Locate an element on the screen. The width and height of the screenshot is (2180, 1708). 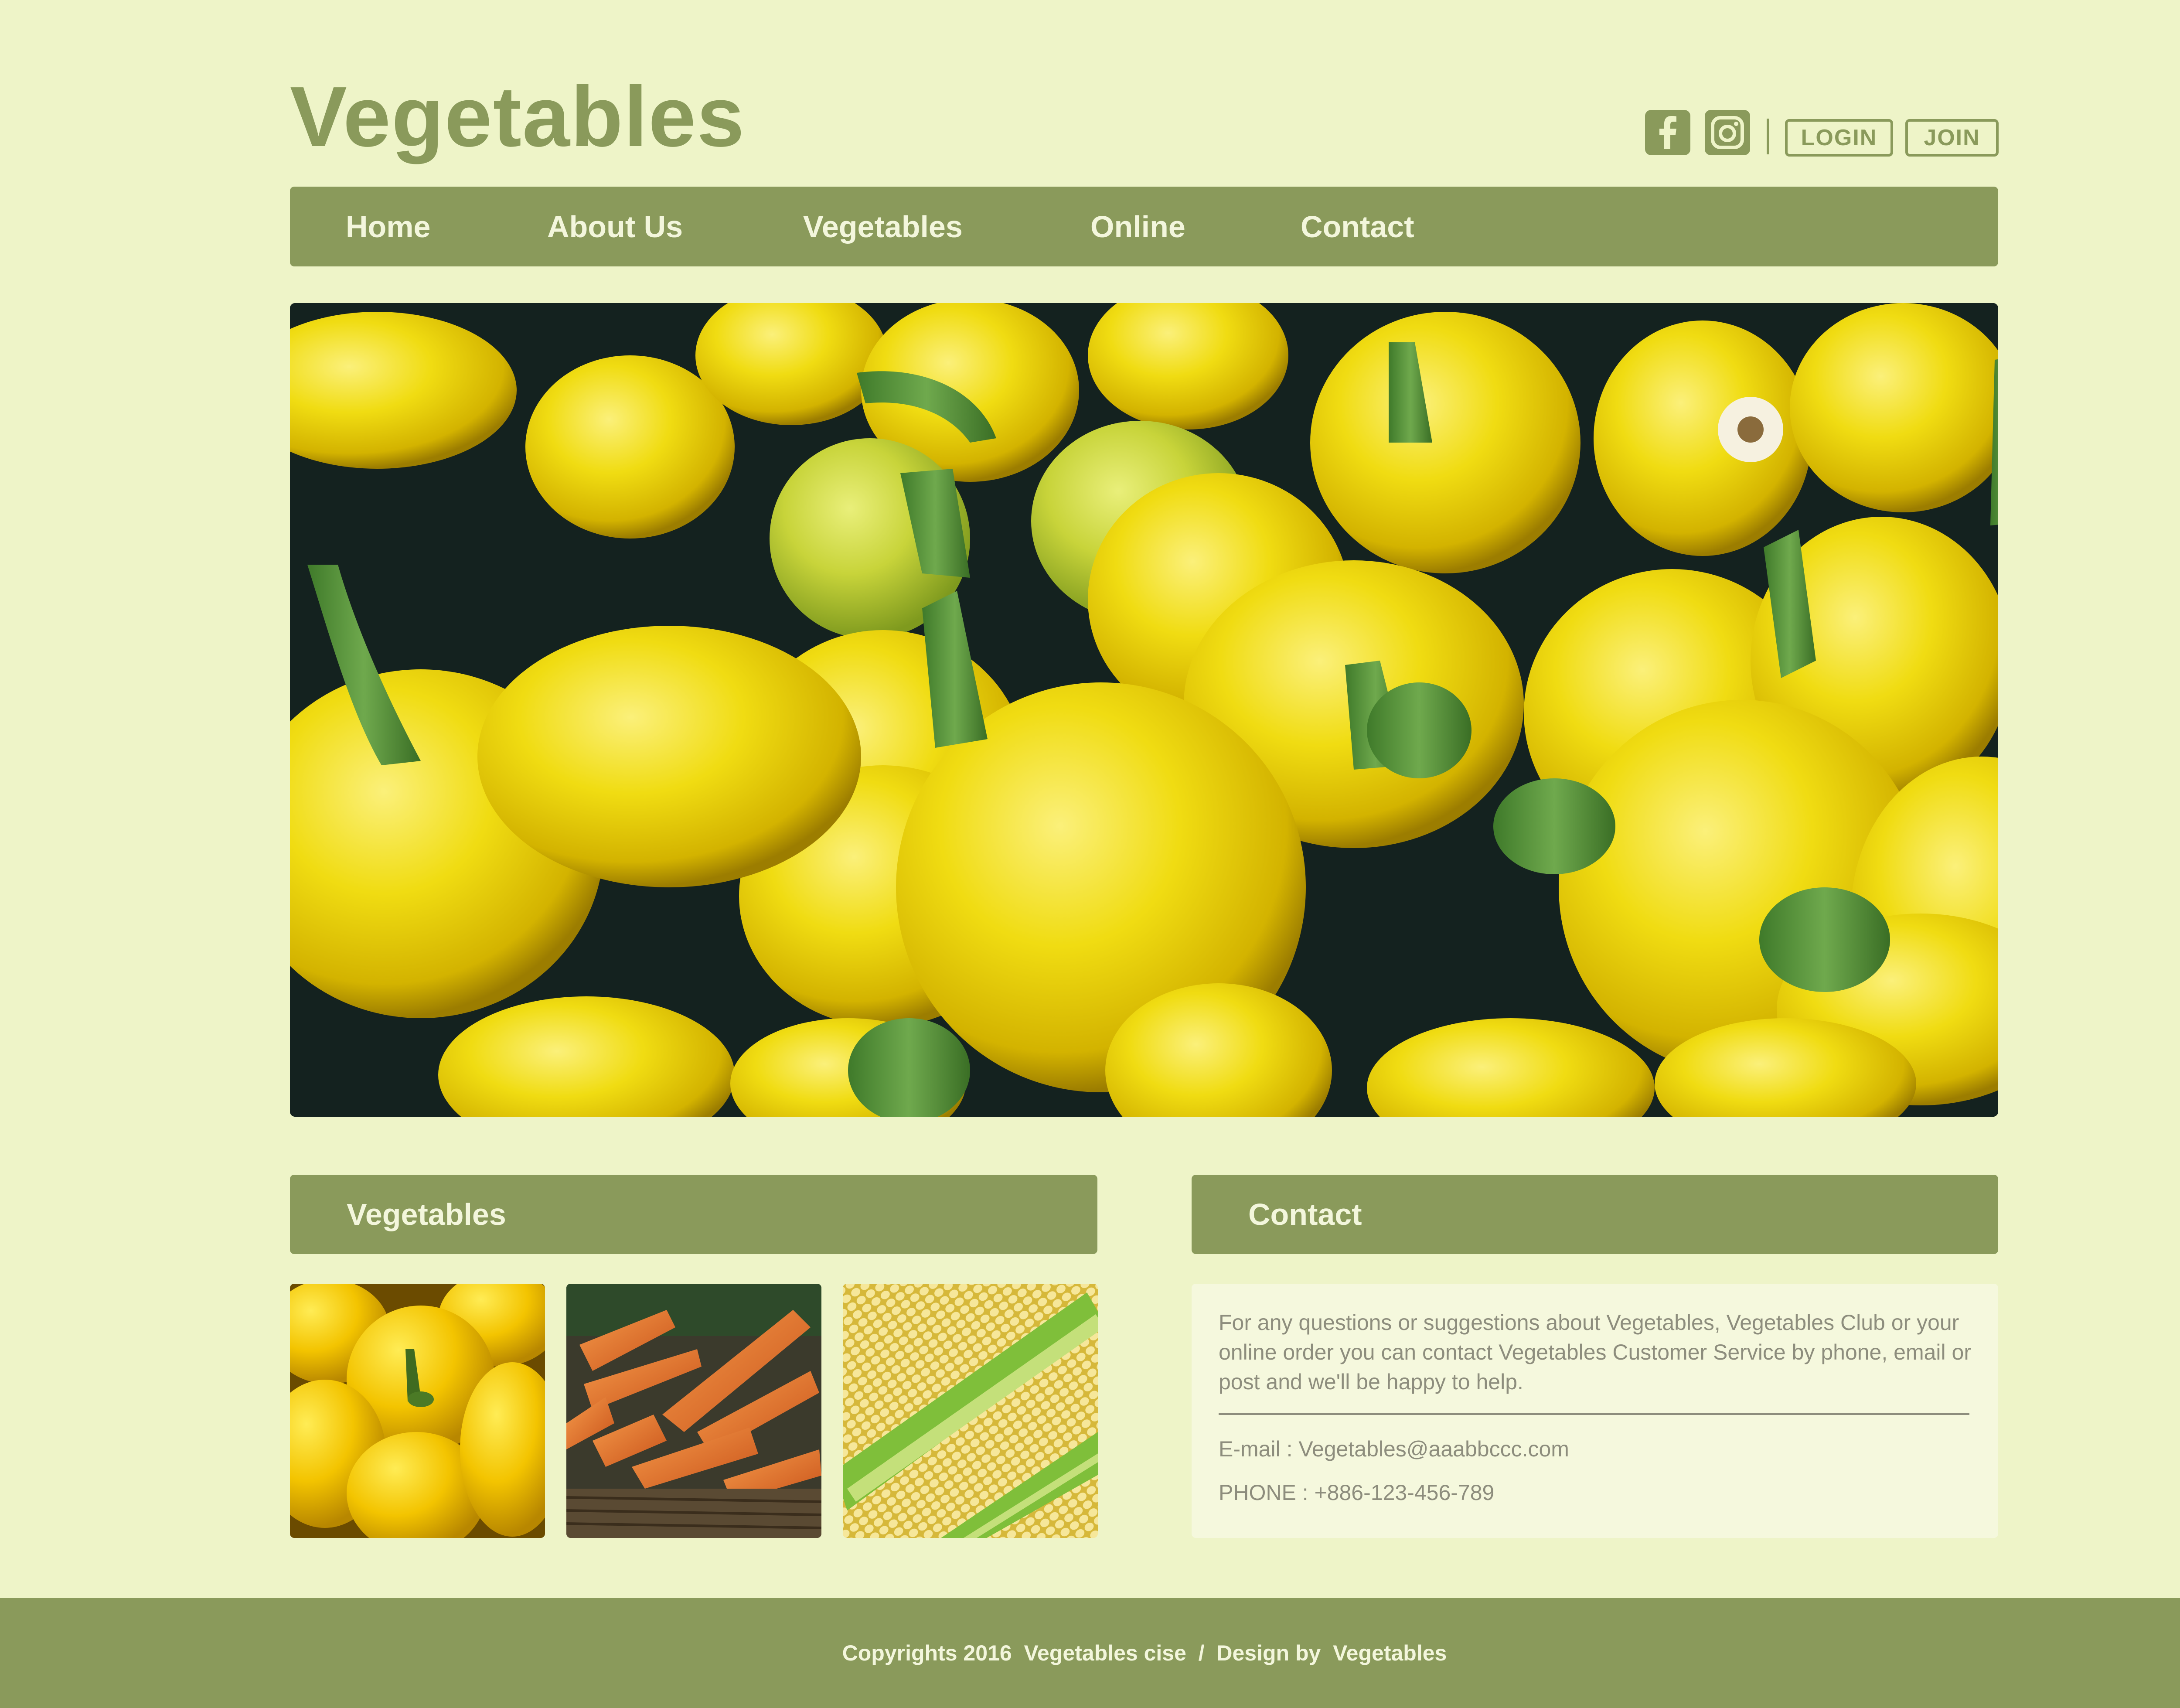
contact-email: E-mail : Vegetables@aaabbccc.com is located at coordinates (1394, 1449).